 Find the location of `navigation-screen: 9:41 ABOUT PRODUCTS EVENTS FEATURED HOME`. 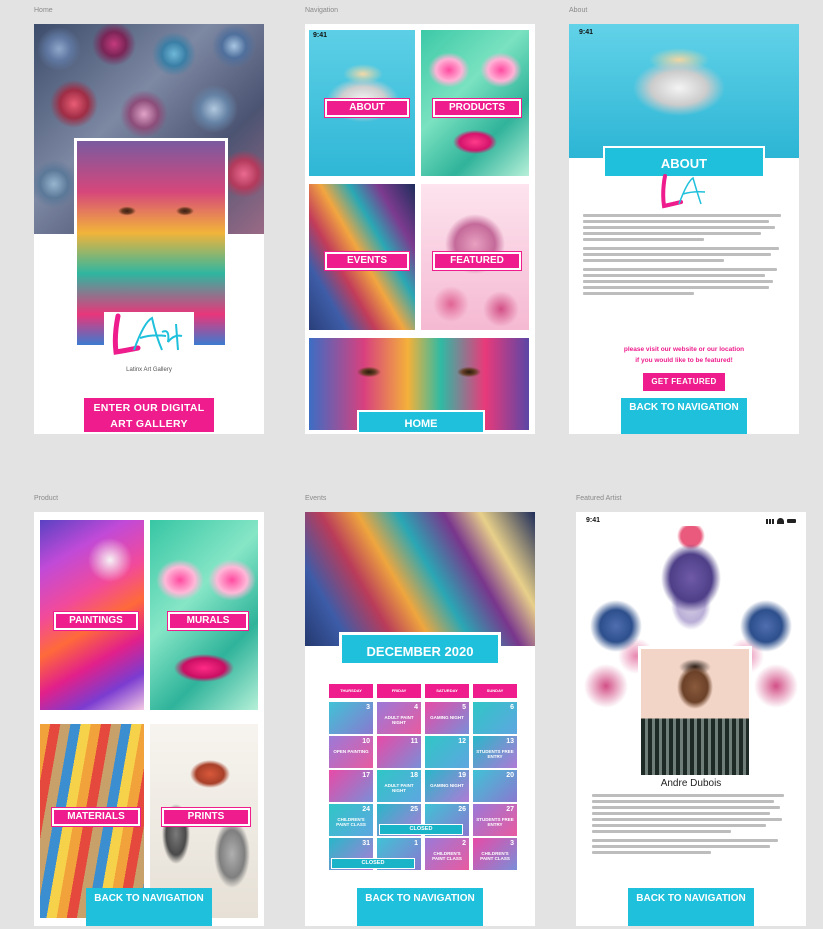

navigation-screen: 9:41 ABOUT PRODUCTS EVENTS FEATURED HOME is located at coordinates (420, 229).